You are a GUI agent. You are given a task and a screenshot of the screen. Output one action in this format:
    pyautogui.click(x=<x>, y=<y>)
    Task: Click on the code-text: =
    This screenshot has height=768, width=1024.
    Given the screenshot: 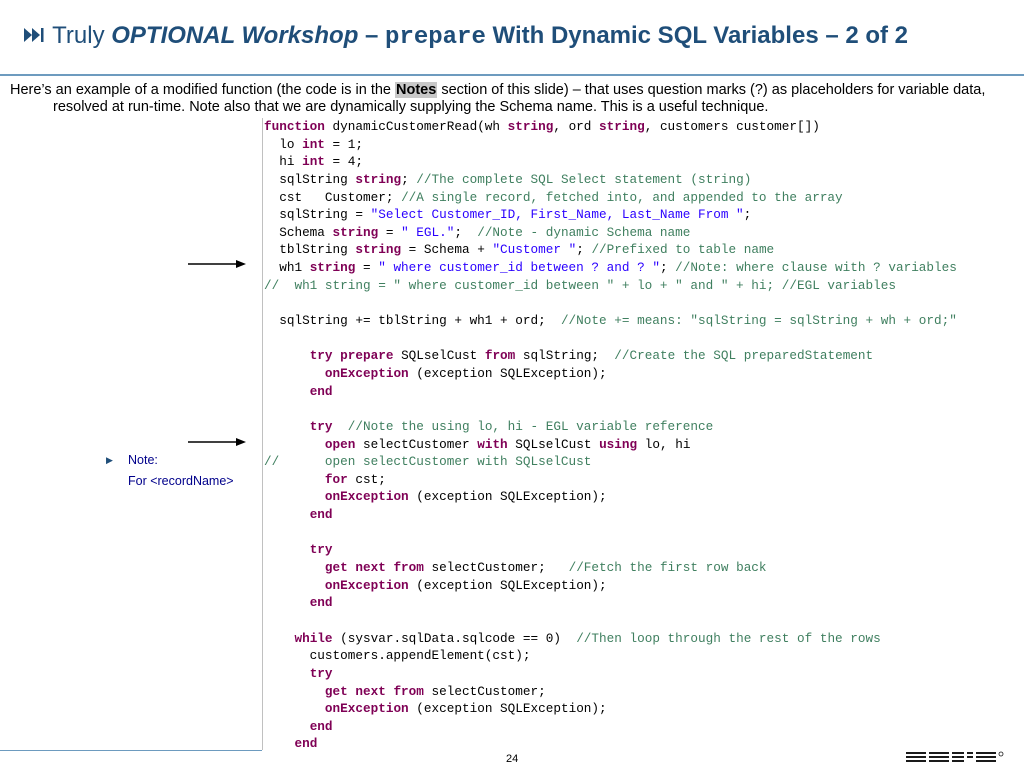 What is the action you would take?
    pyautogui.click(x=367, y=268)
    